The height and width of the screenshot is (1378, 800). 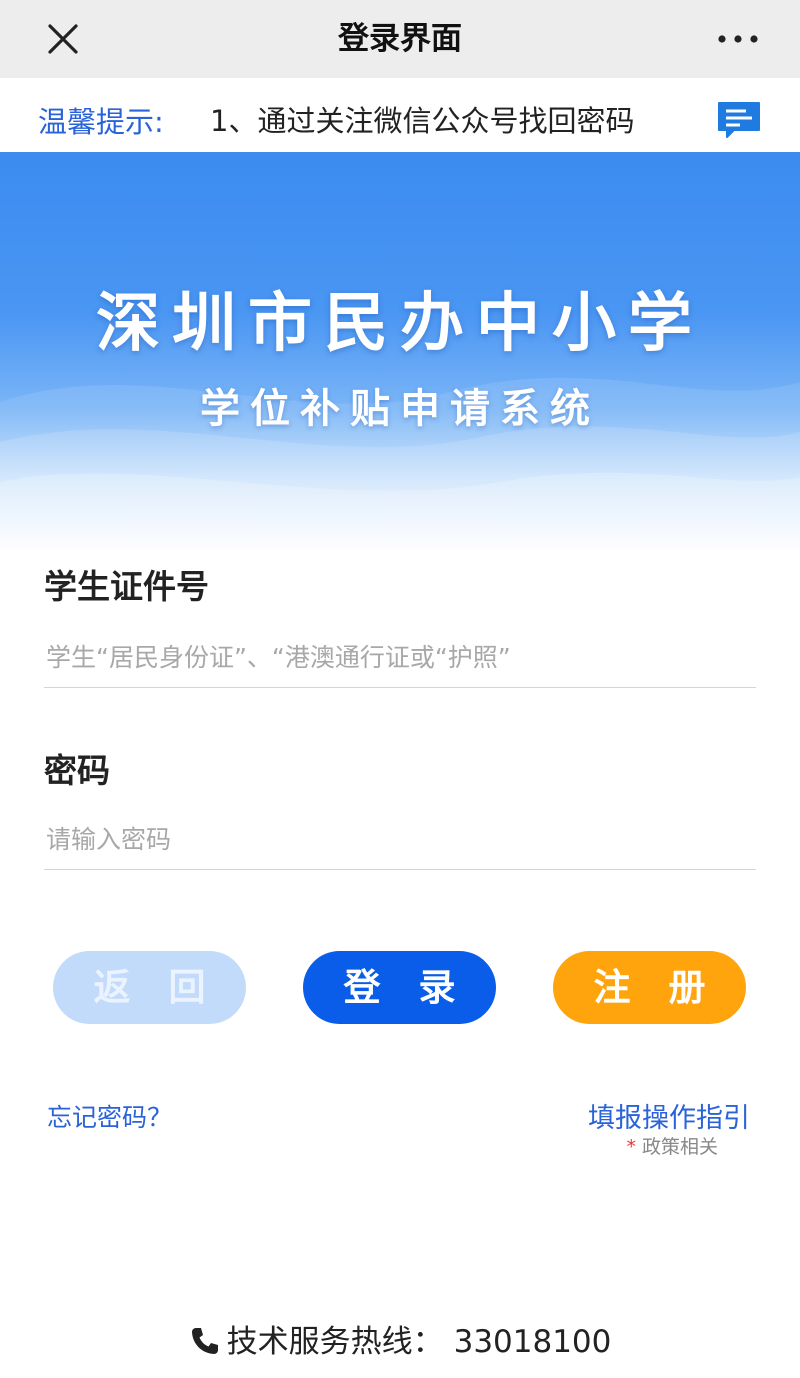 I want to click on message-icon, so click(x=739, y=120).